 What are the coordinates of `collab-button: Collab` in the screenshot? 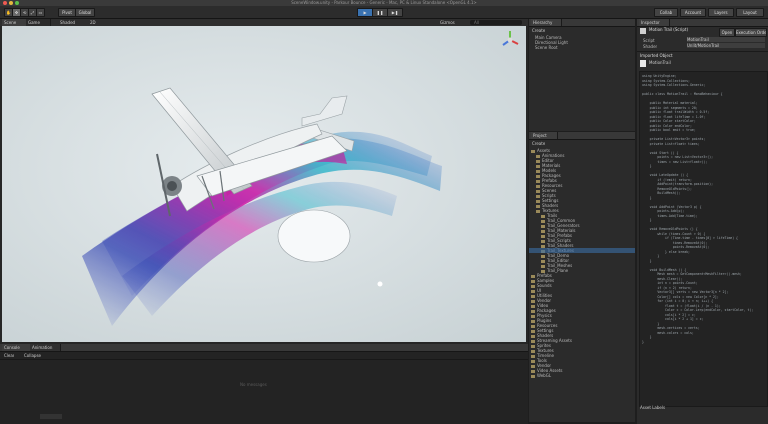 It's located at (666, 12).